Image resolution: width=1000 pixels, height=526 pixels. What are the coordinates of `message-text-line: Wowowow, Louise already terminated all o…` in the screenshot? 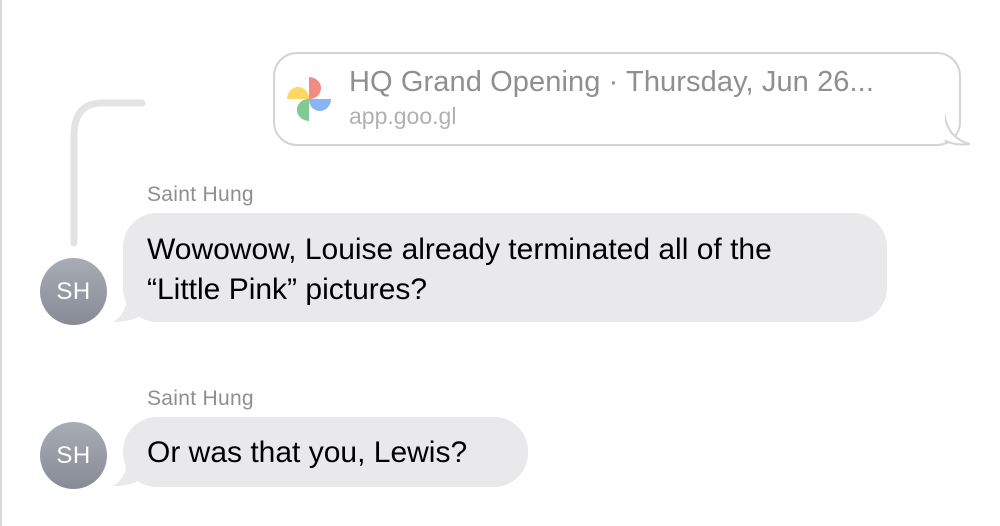 It's located at (459, 249).